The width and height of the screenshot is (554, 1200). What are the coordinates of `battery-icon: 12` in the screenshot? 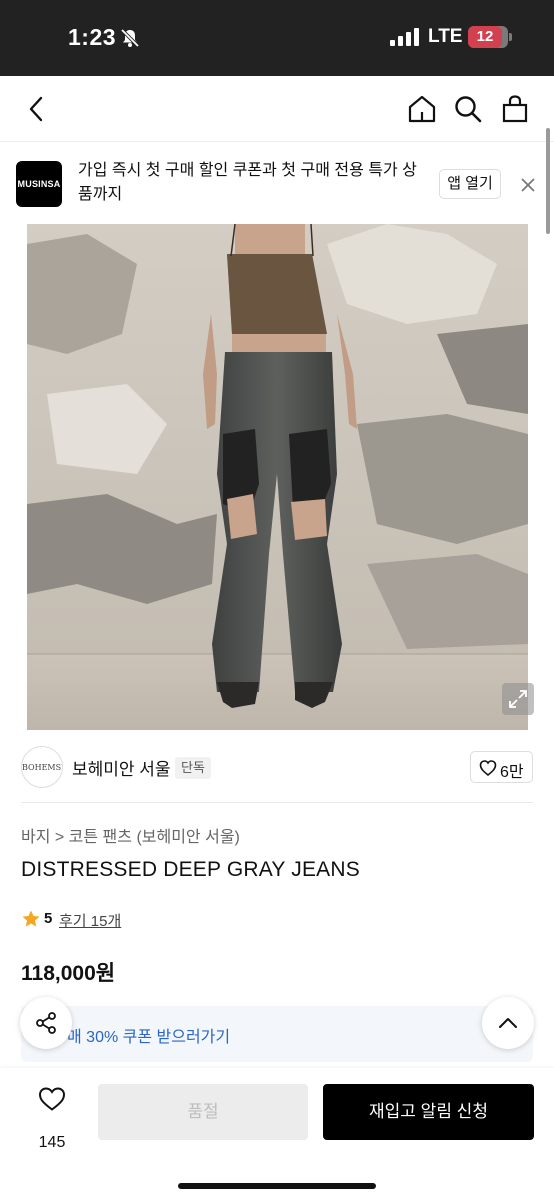 It's located at (490, 37).